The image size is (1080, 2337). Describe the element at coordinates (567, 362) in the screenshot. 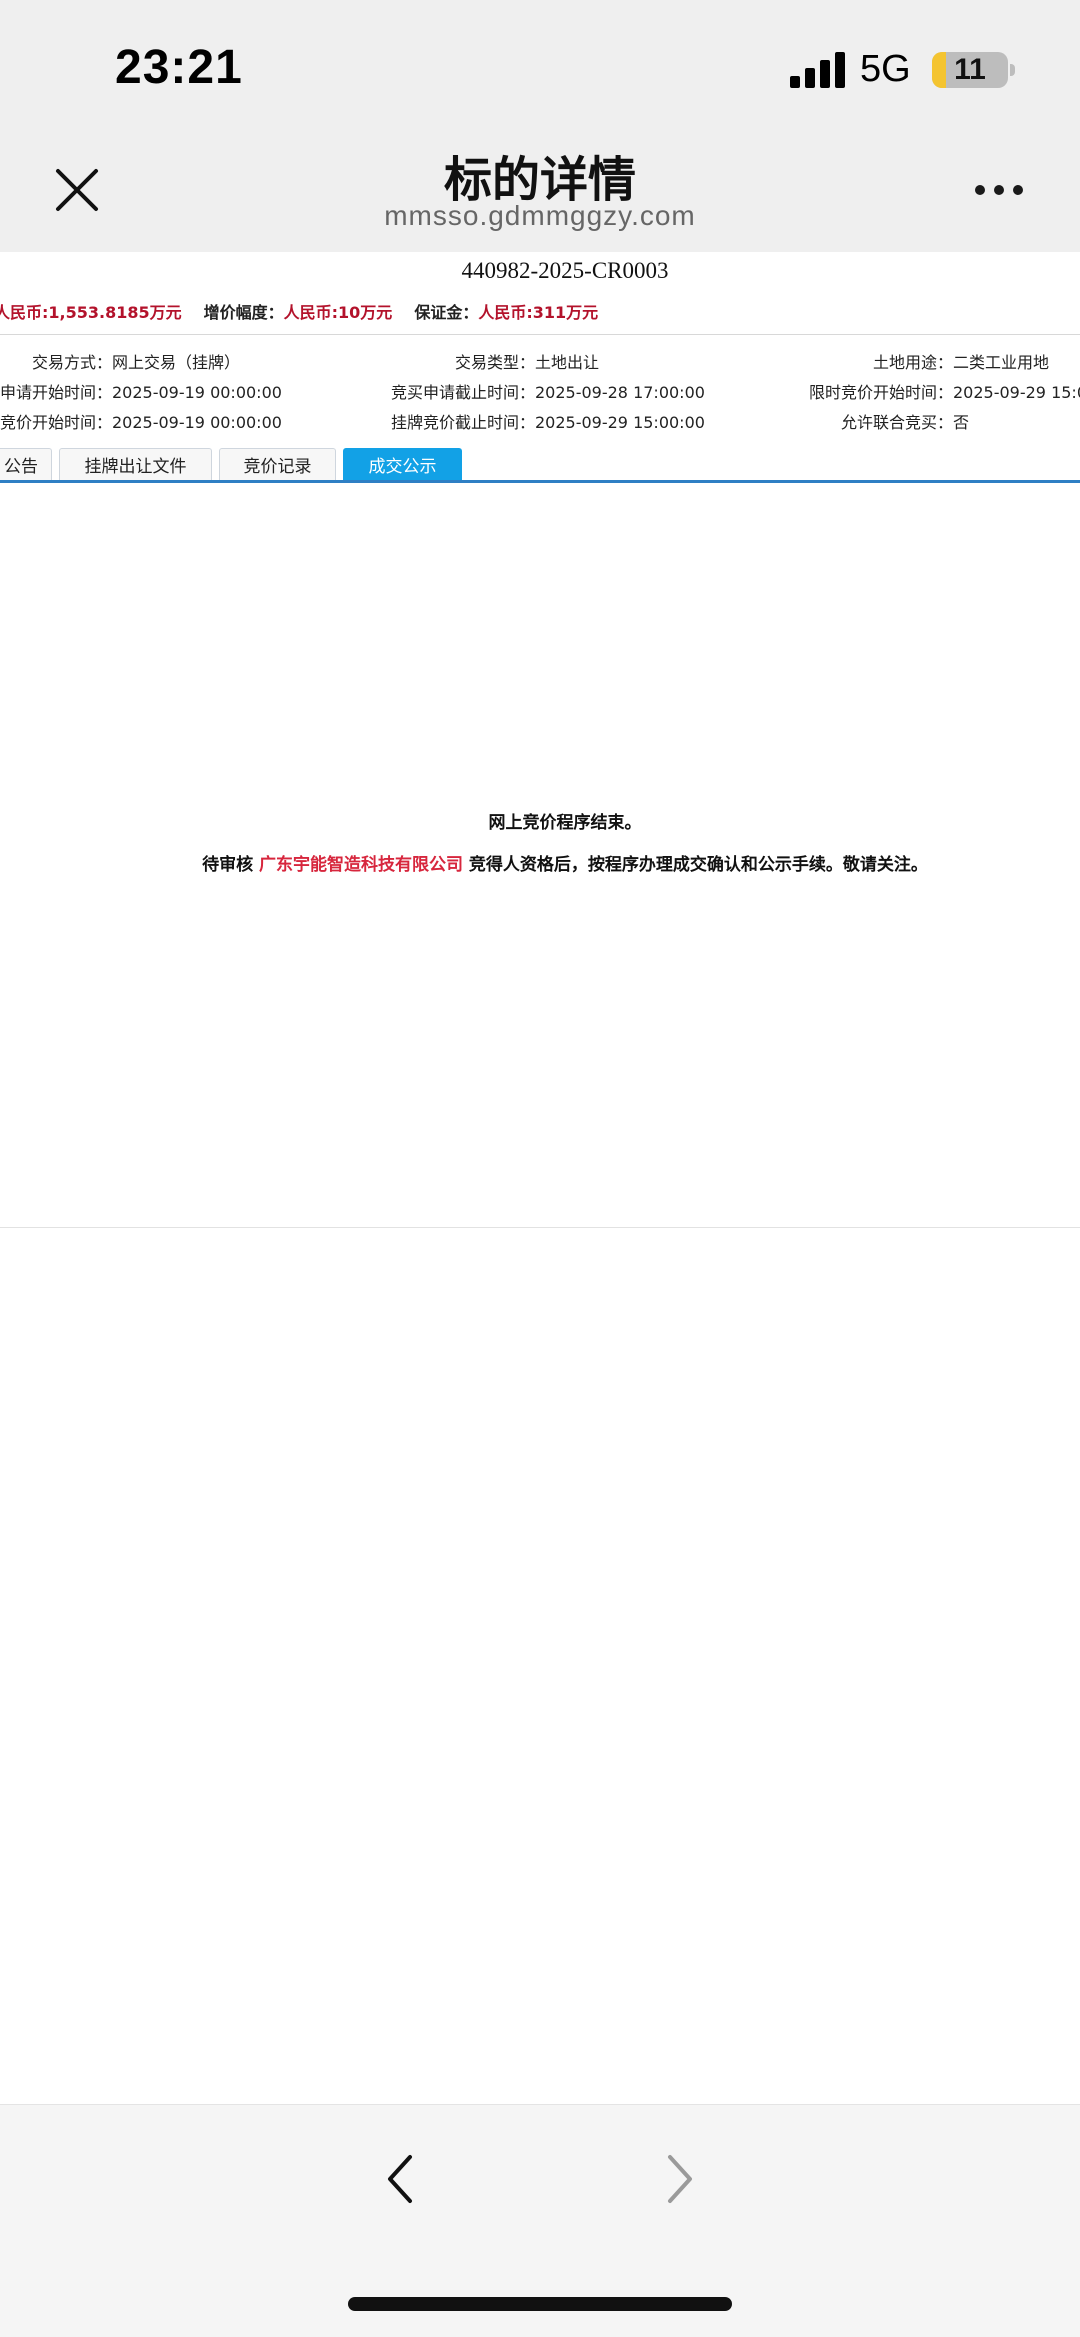

I see `info-value: 土地出让` at that location.